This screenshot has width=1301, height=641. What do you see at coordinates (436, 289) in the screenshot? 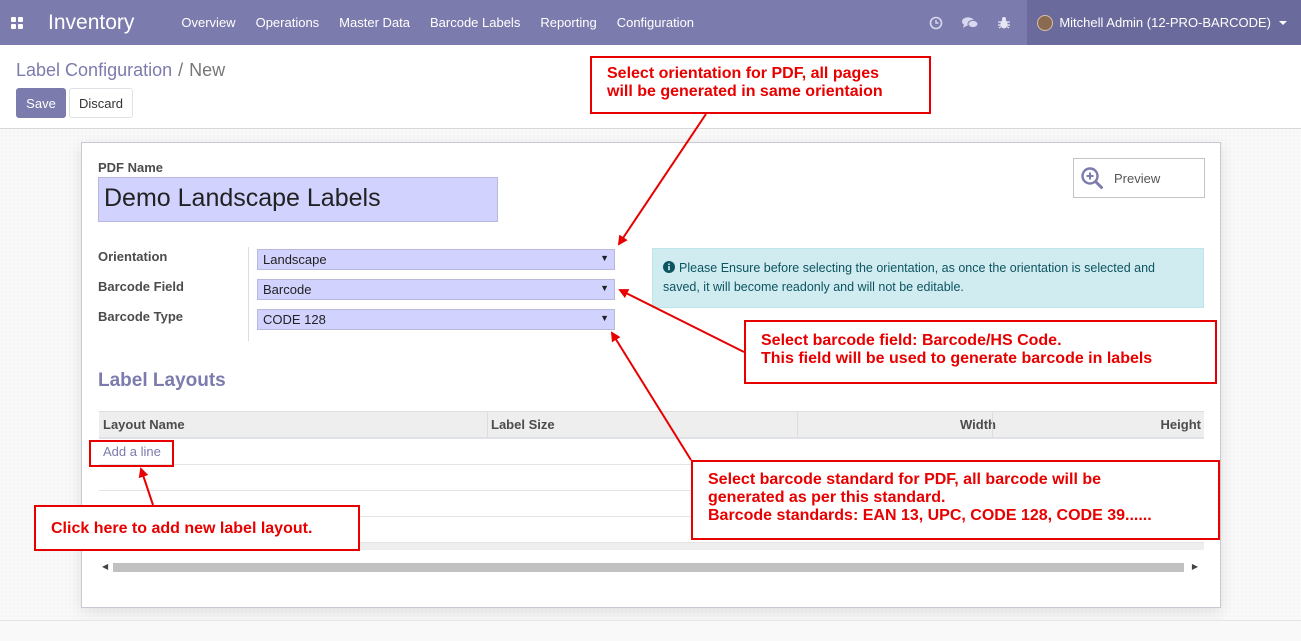
I see `barcode-field-select: Barcode ▼` at bounding box center [436, 289].